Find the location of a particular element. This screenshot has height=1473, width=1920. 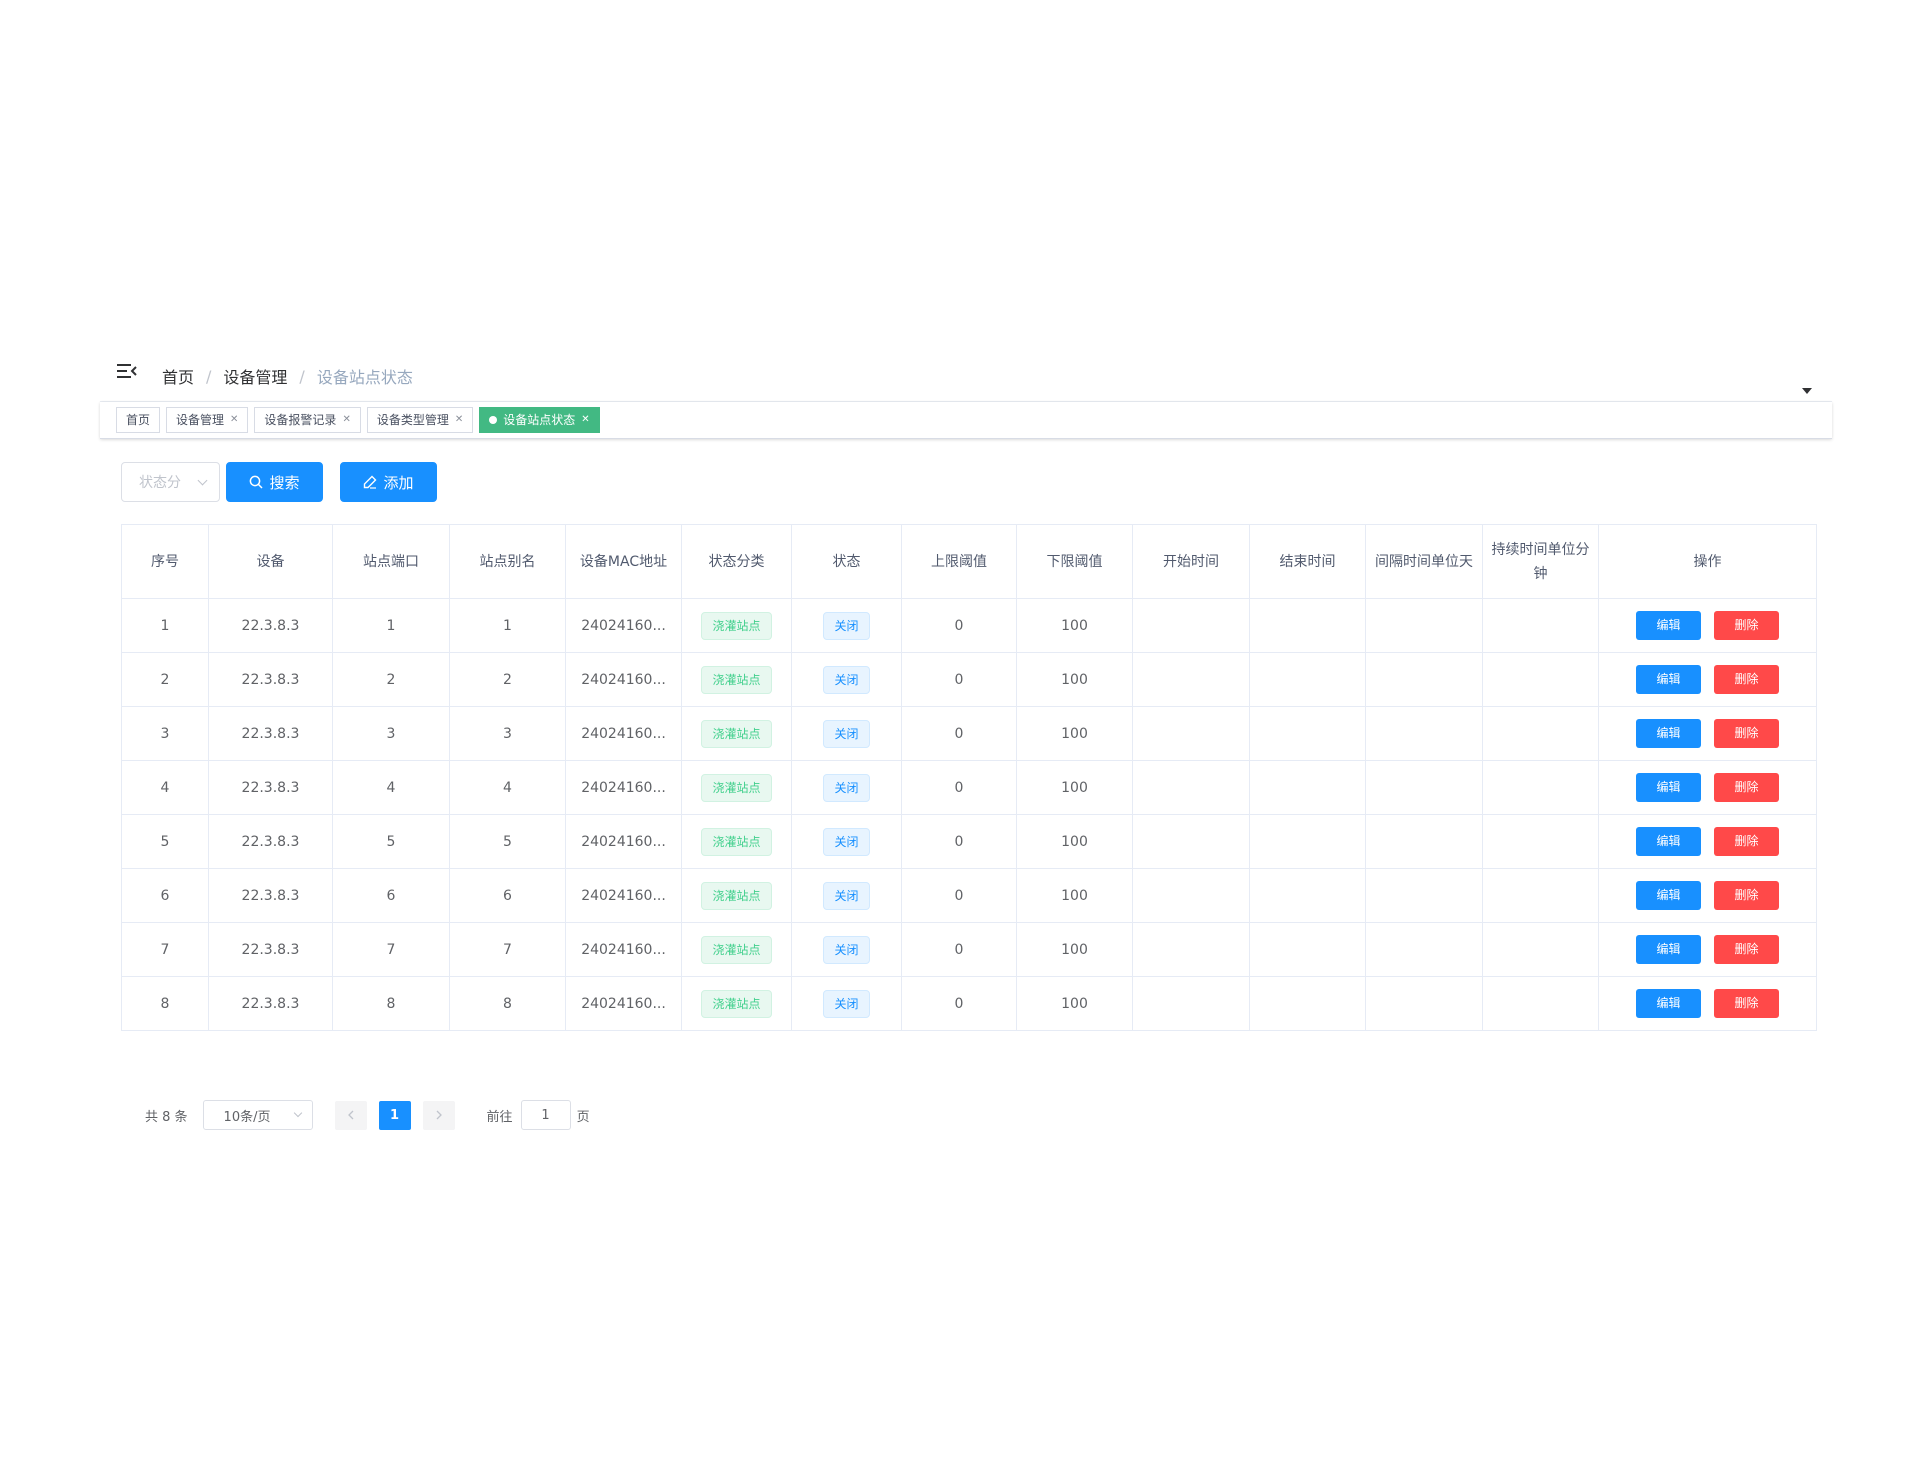

caret-down-icon is located at coordinates (1807, 391).